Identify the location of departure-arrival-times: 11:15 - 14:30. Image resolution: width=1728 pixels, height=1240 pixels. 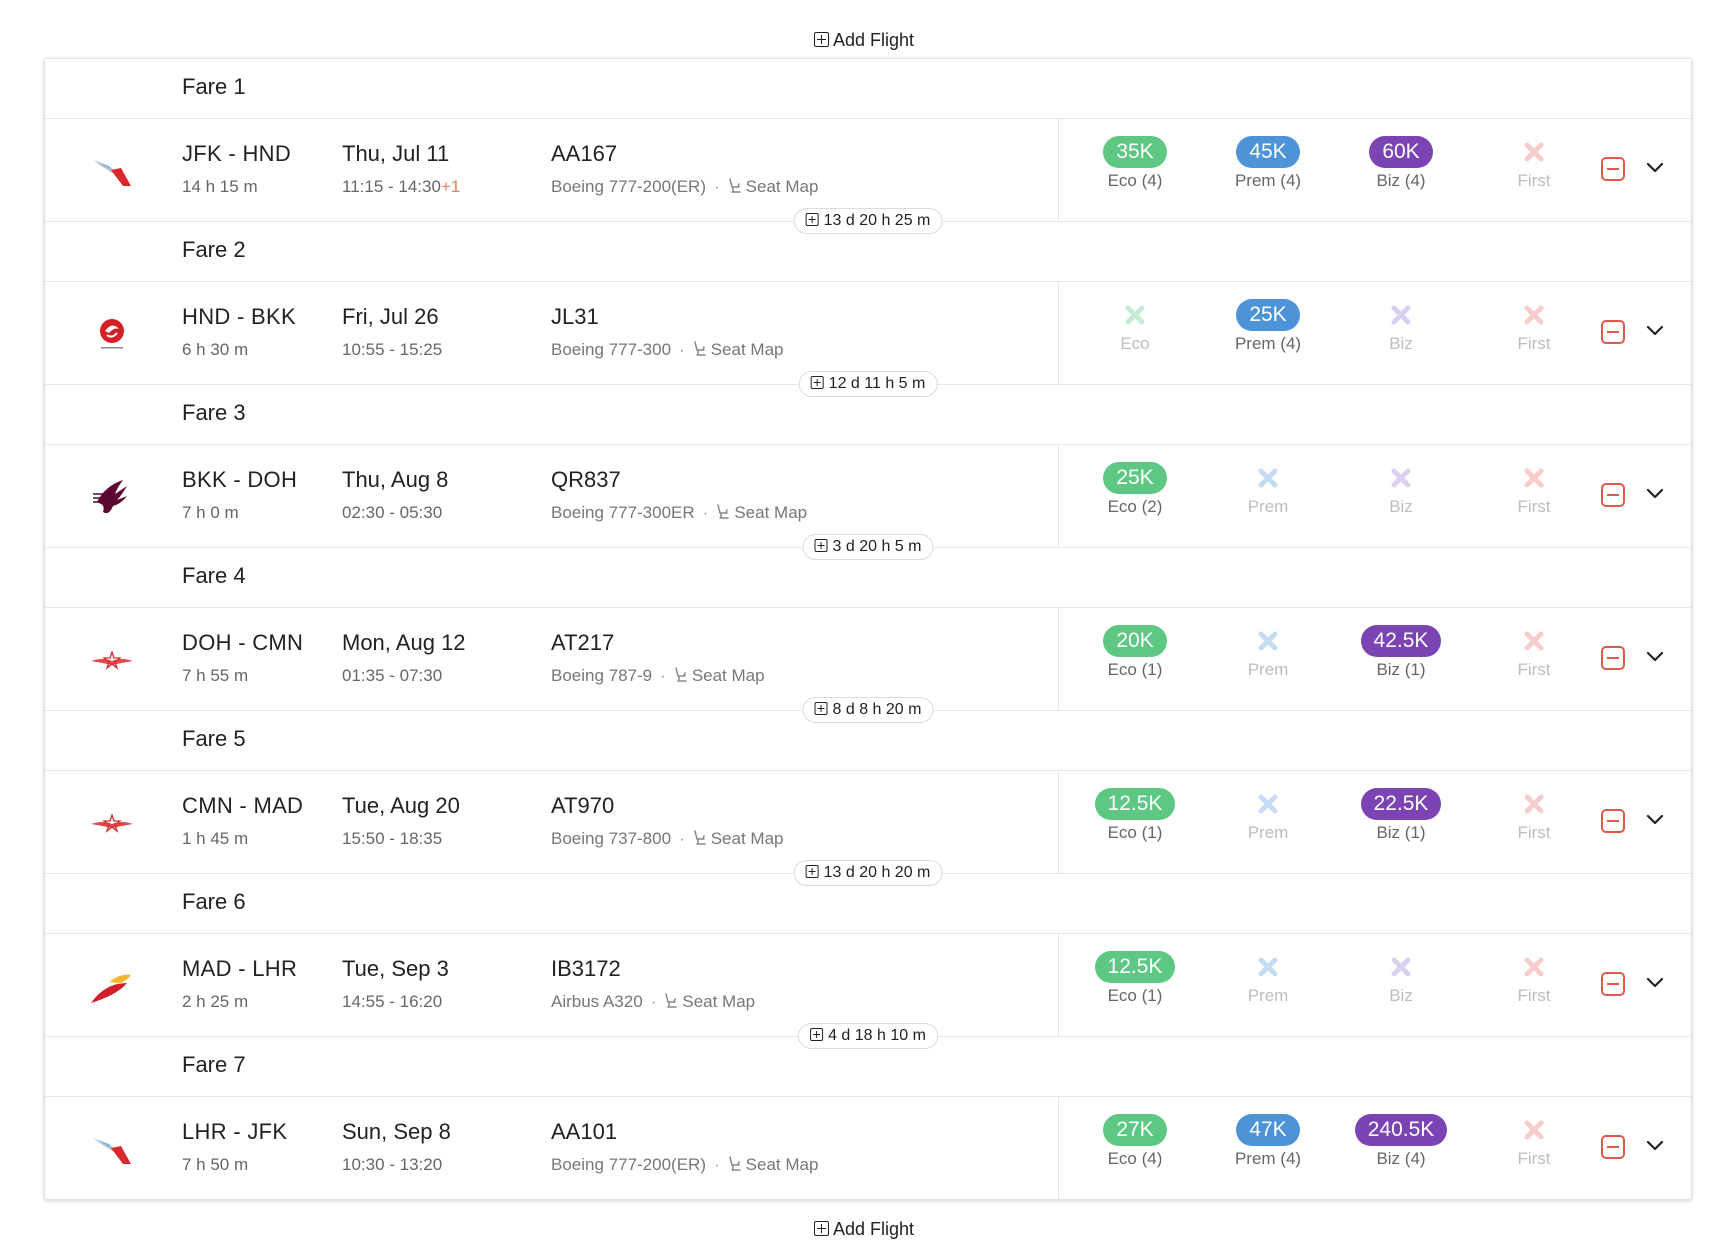
(391, 186).